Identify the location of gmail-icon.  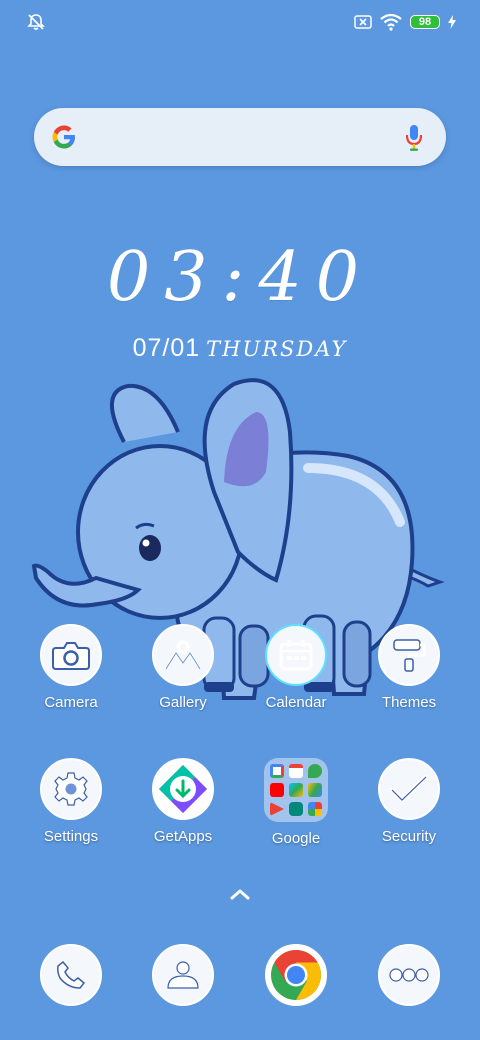
(296, 771).